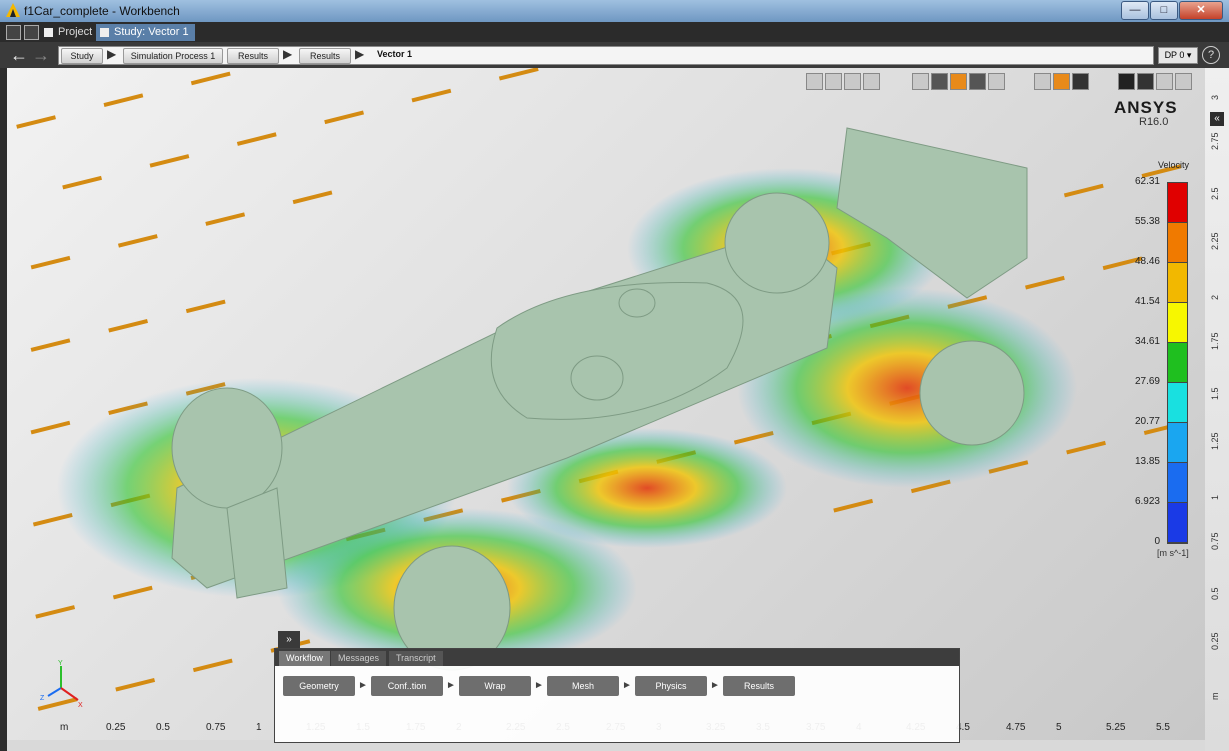 This screenshot has width=1229, height=751. What do you see at coordinates (1211, 55) in the screenshot?
I see `help-icon: ?` at bounding box center [1211, 55].